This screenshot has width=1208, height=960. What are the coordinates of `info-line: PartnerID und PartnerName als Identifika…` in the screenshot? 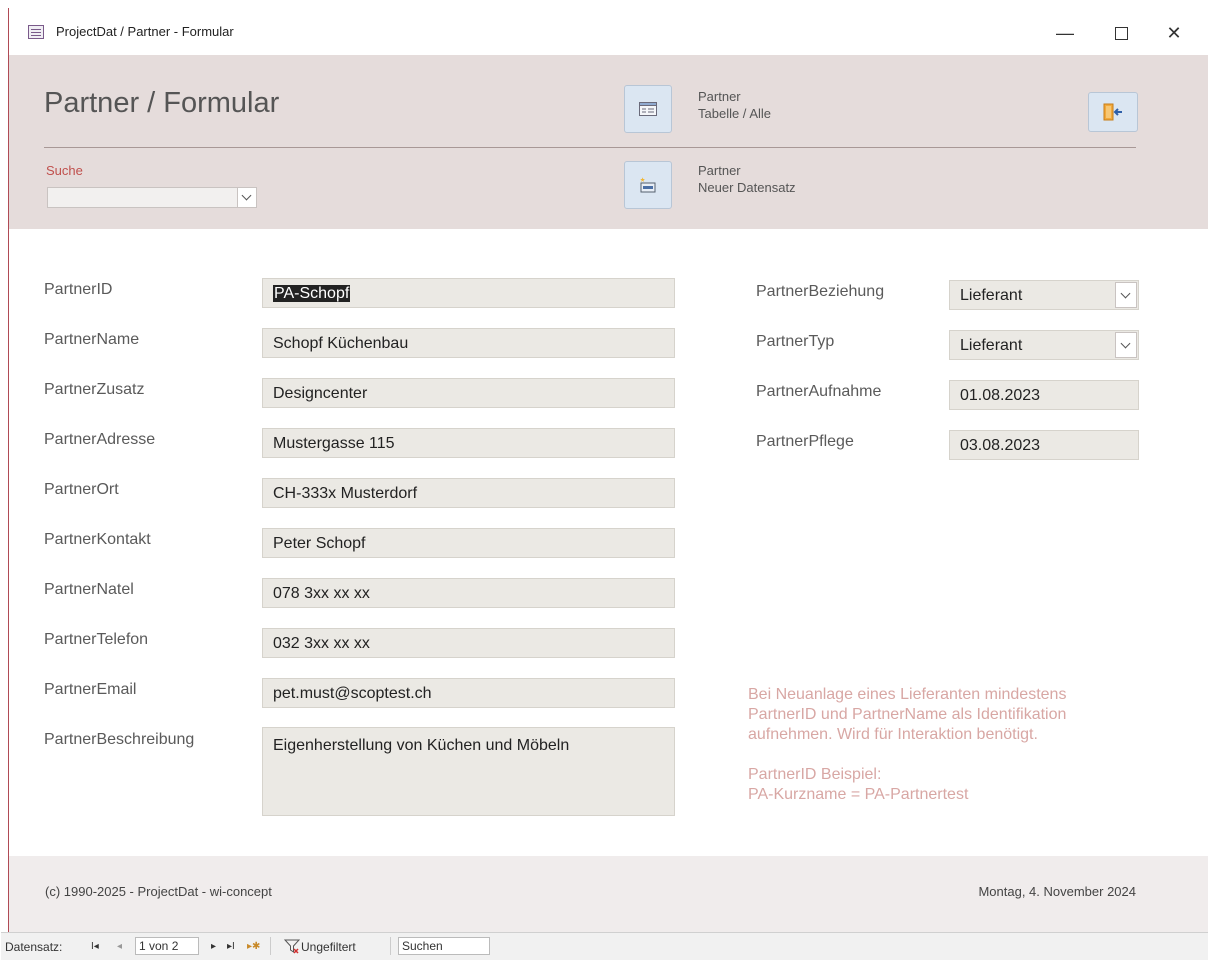 It's located at (907, 714).